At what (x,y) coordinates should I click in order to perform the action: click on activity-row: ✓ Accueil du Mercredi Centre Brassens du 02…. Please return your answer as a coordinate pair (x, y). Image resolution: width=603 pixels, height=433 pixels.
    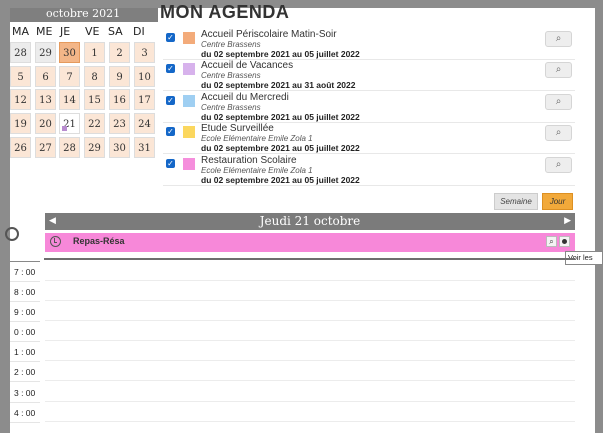
    Looking at the image, I should click on (369, 107).